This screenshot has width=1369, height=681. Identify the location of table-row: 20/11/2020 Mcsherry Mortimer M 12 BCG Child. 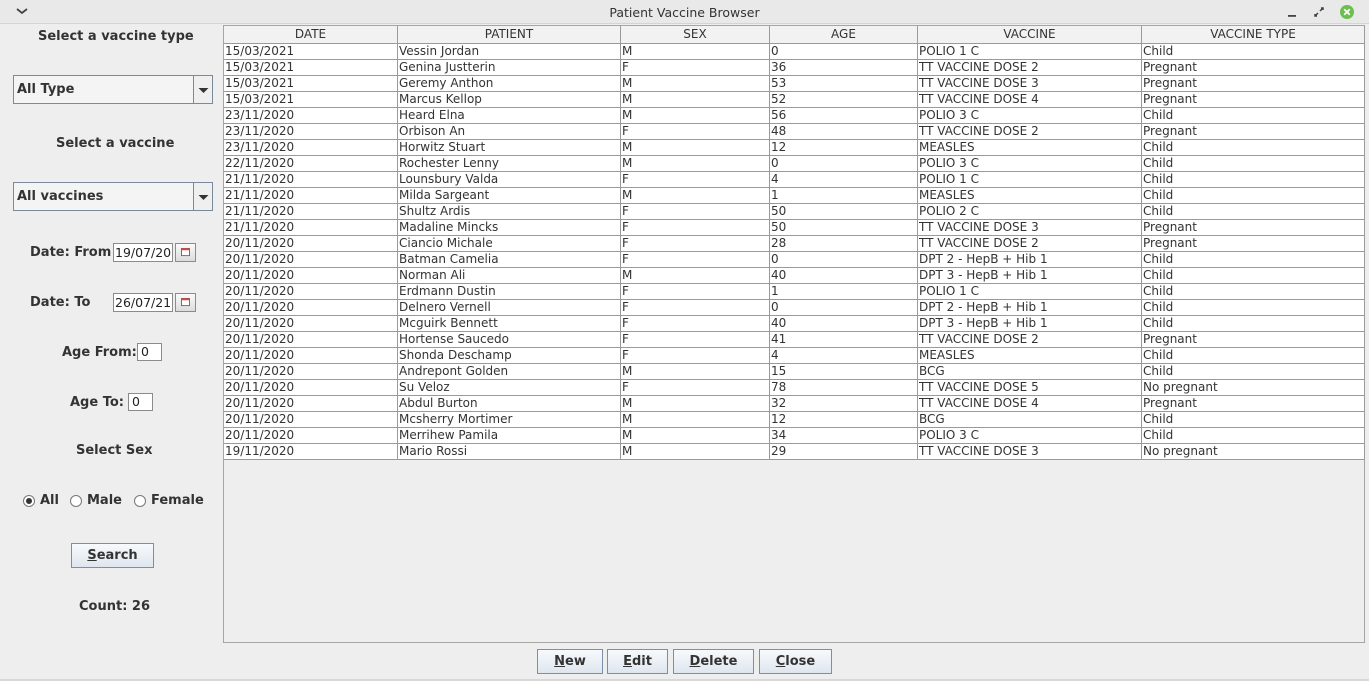
(794, 420).